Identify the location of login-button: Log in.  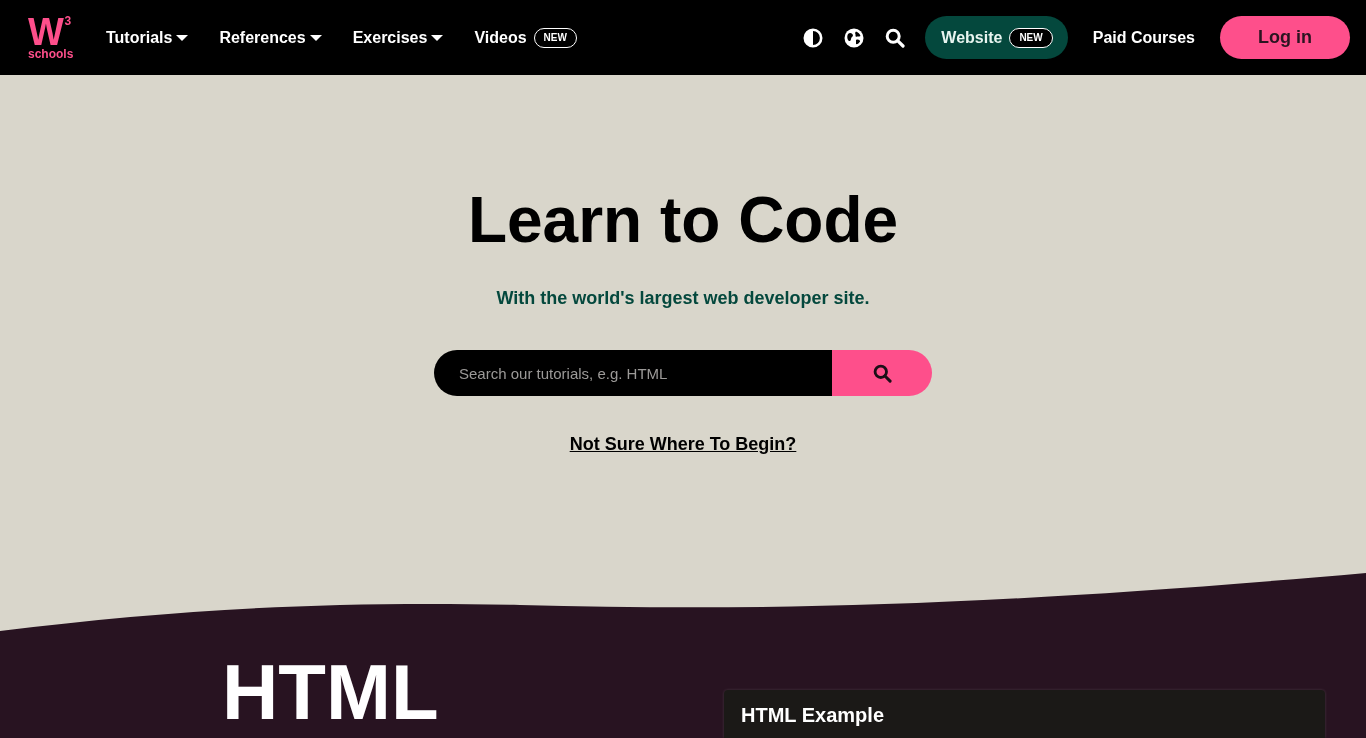
(1285, 37).